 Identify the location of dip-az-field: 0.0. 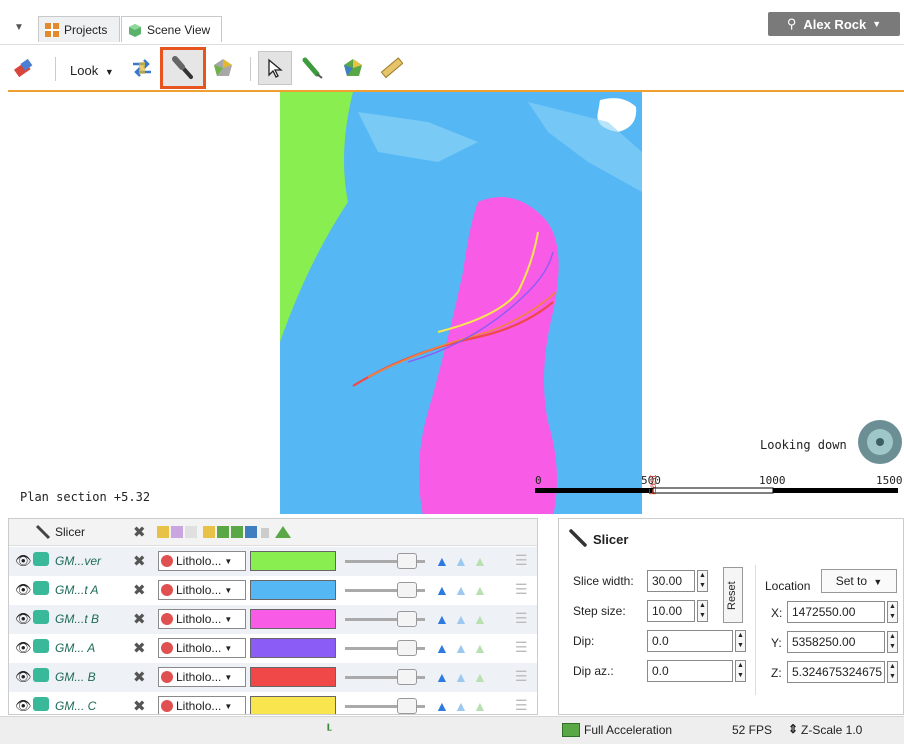
(690, 671).